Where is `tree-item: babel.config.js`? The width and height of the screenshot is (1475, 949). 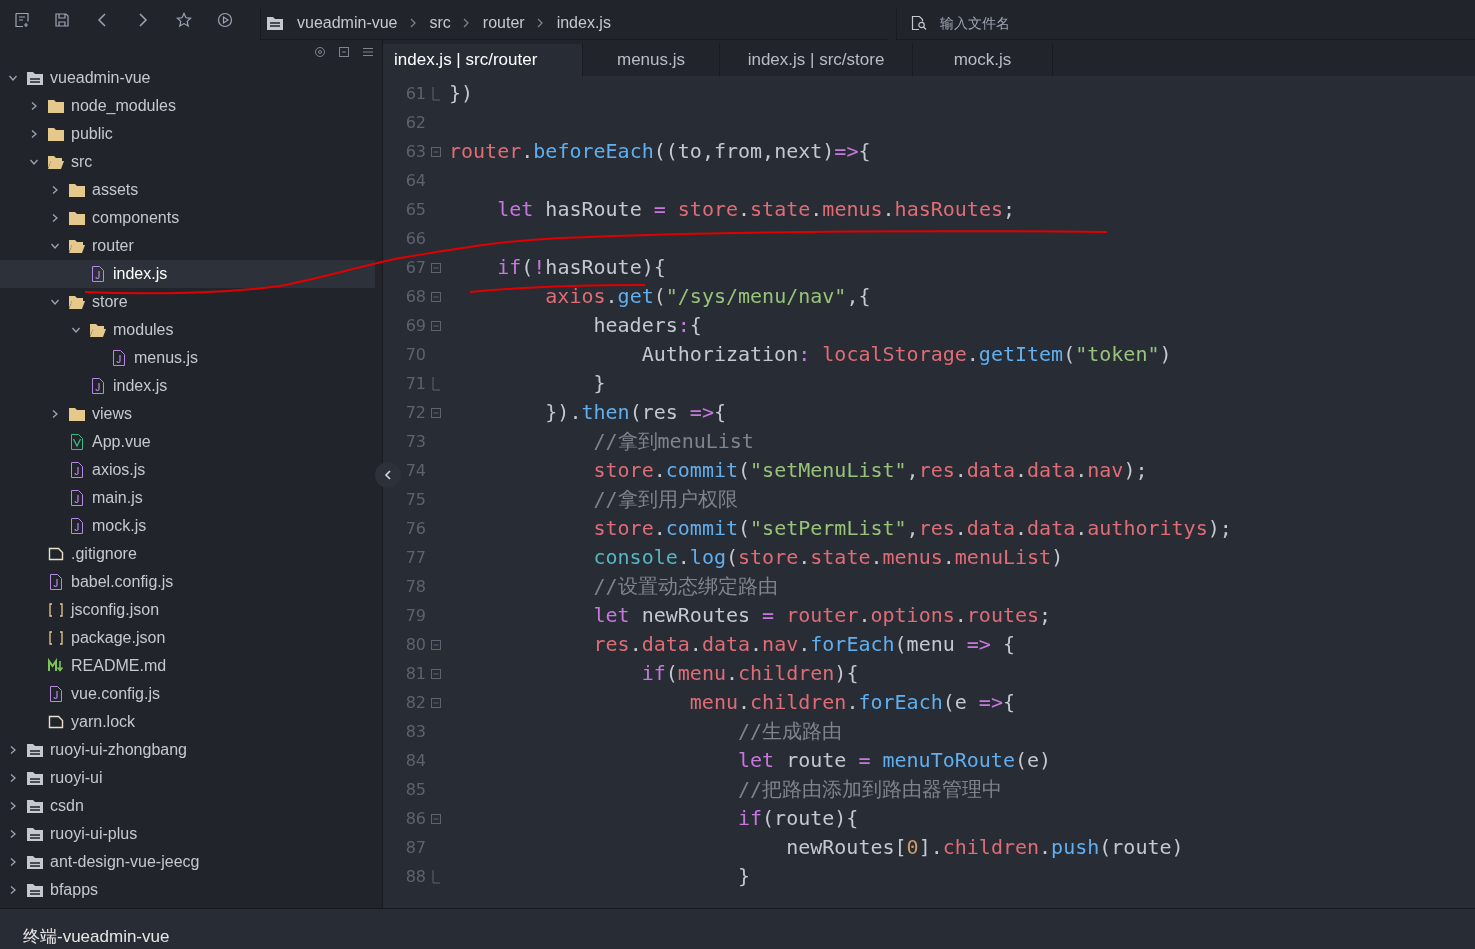
tree-item: babel.config.js is located at coordinates (122, 582).